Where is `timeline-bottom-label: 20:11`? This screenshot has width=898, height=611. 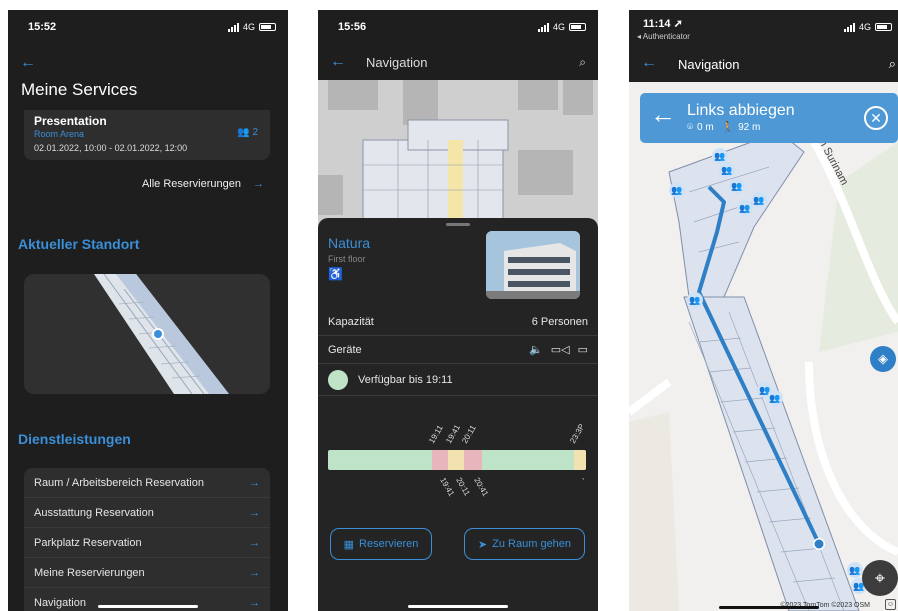 timeline-bottom-label: 20:11 is located at coordinates (463, 487).